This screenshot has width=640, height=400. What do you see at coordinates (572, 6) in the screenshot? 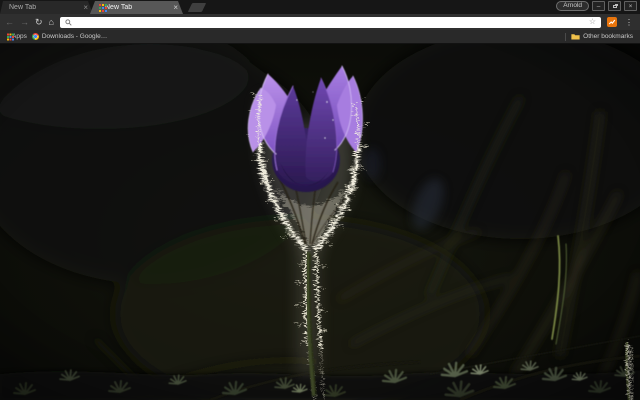
I see `profile-button: Arnold` at bounding box center [572, 6].